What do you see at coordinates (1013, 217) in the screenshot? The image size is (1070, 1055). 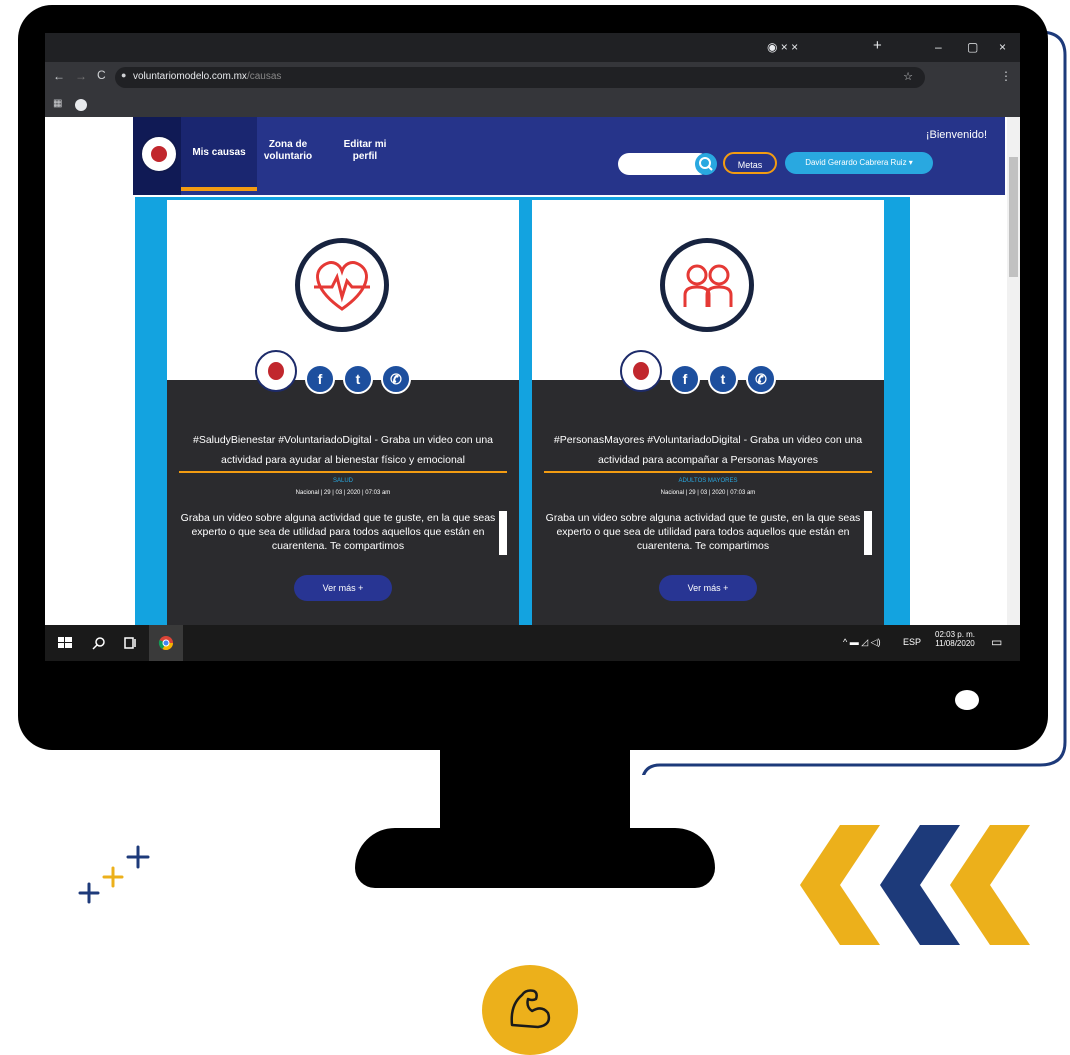 I see `scrollbar-thumb` at bounding box center [1013, 217].